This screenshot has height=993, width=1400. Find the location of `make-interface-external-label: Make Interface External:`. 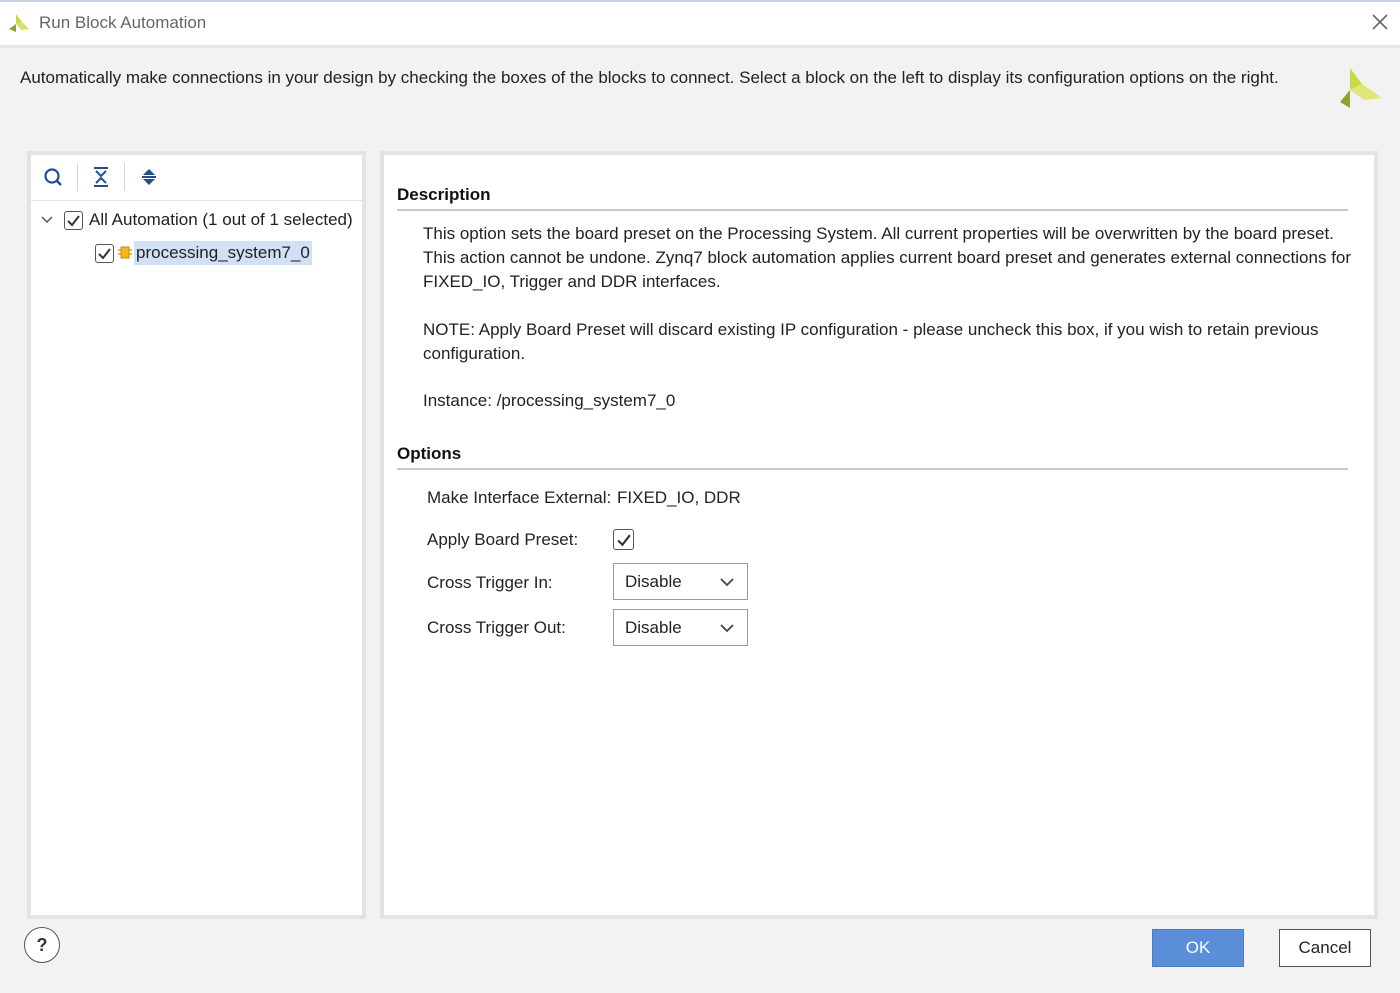

make-interface-external-label: Make Interface External: is located at coordinates (519, 497).